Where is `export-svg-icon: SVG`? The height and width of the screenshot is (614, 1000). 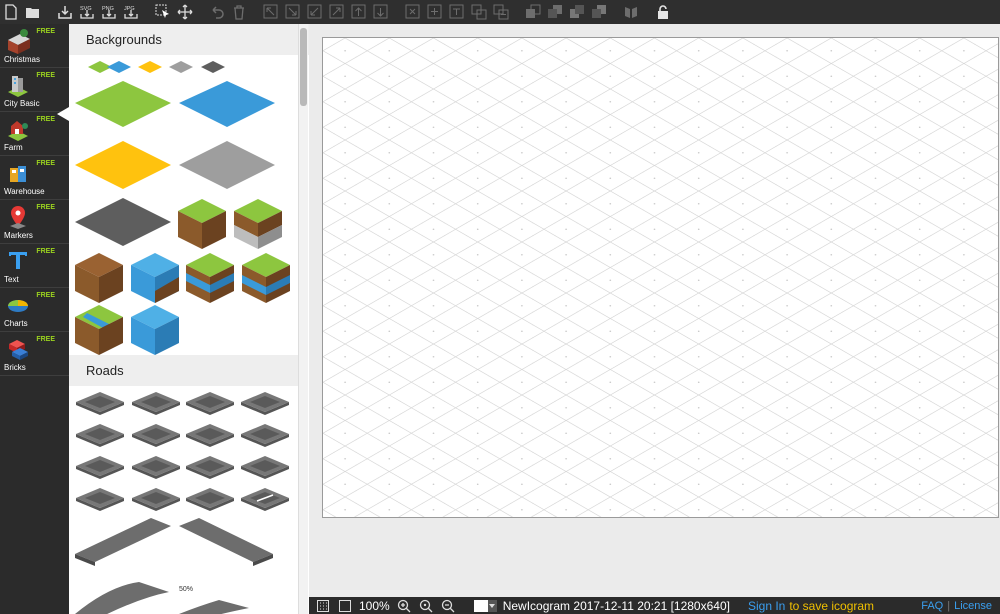 export-svg-icon: SVG is located at coordinates (87, 12).